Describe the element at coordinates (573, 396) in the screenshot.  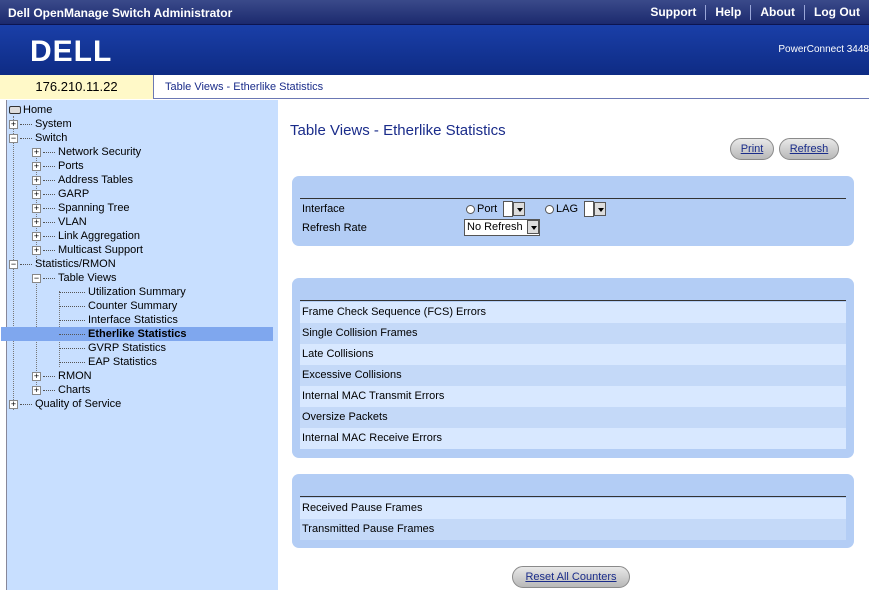
I see `counter-row: Internal MAC Transmit Errors` at that location.